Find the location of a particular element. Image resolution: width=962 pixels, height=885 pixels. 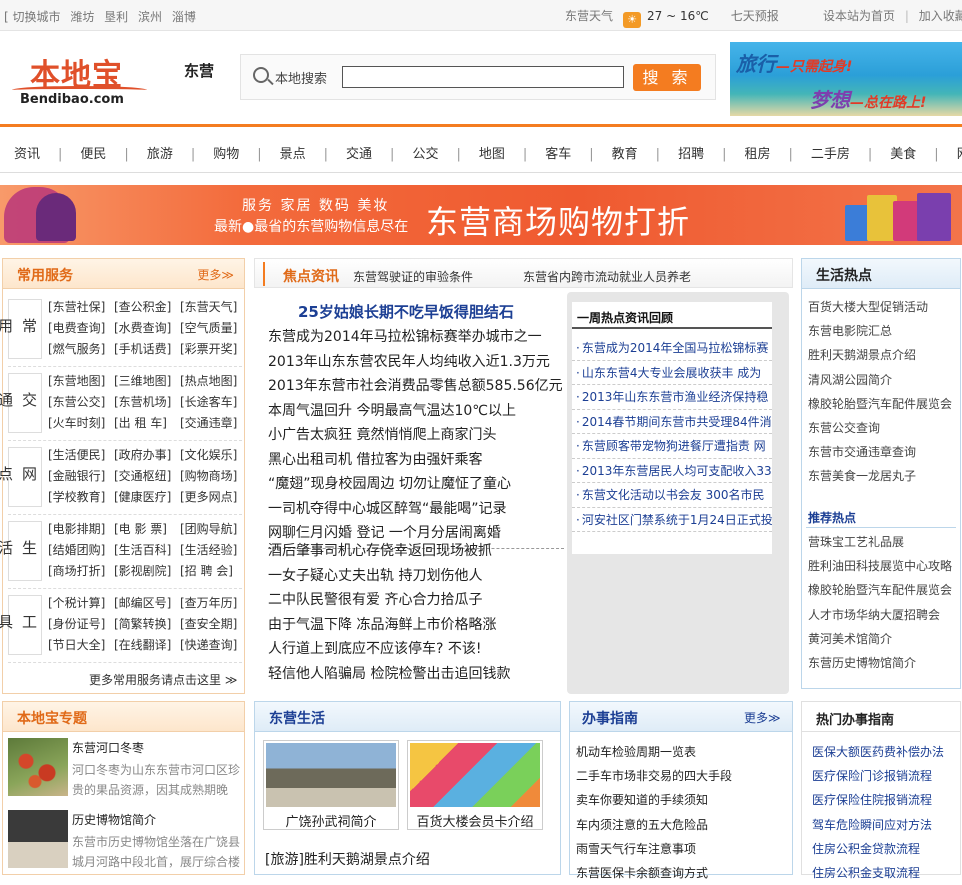

news-item: 人行道上到底应不应该停车? 不该! is located at coordinates (416, 649).